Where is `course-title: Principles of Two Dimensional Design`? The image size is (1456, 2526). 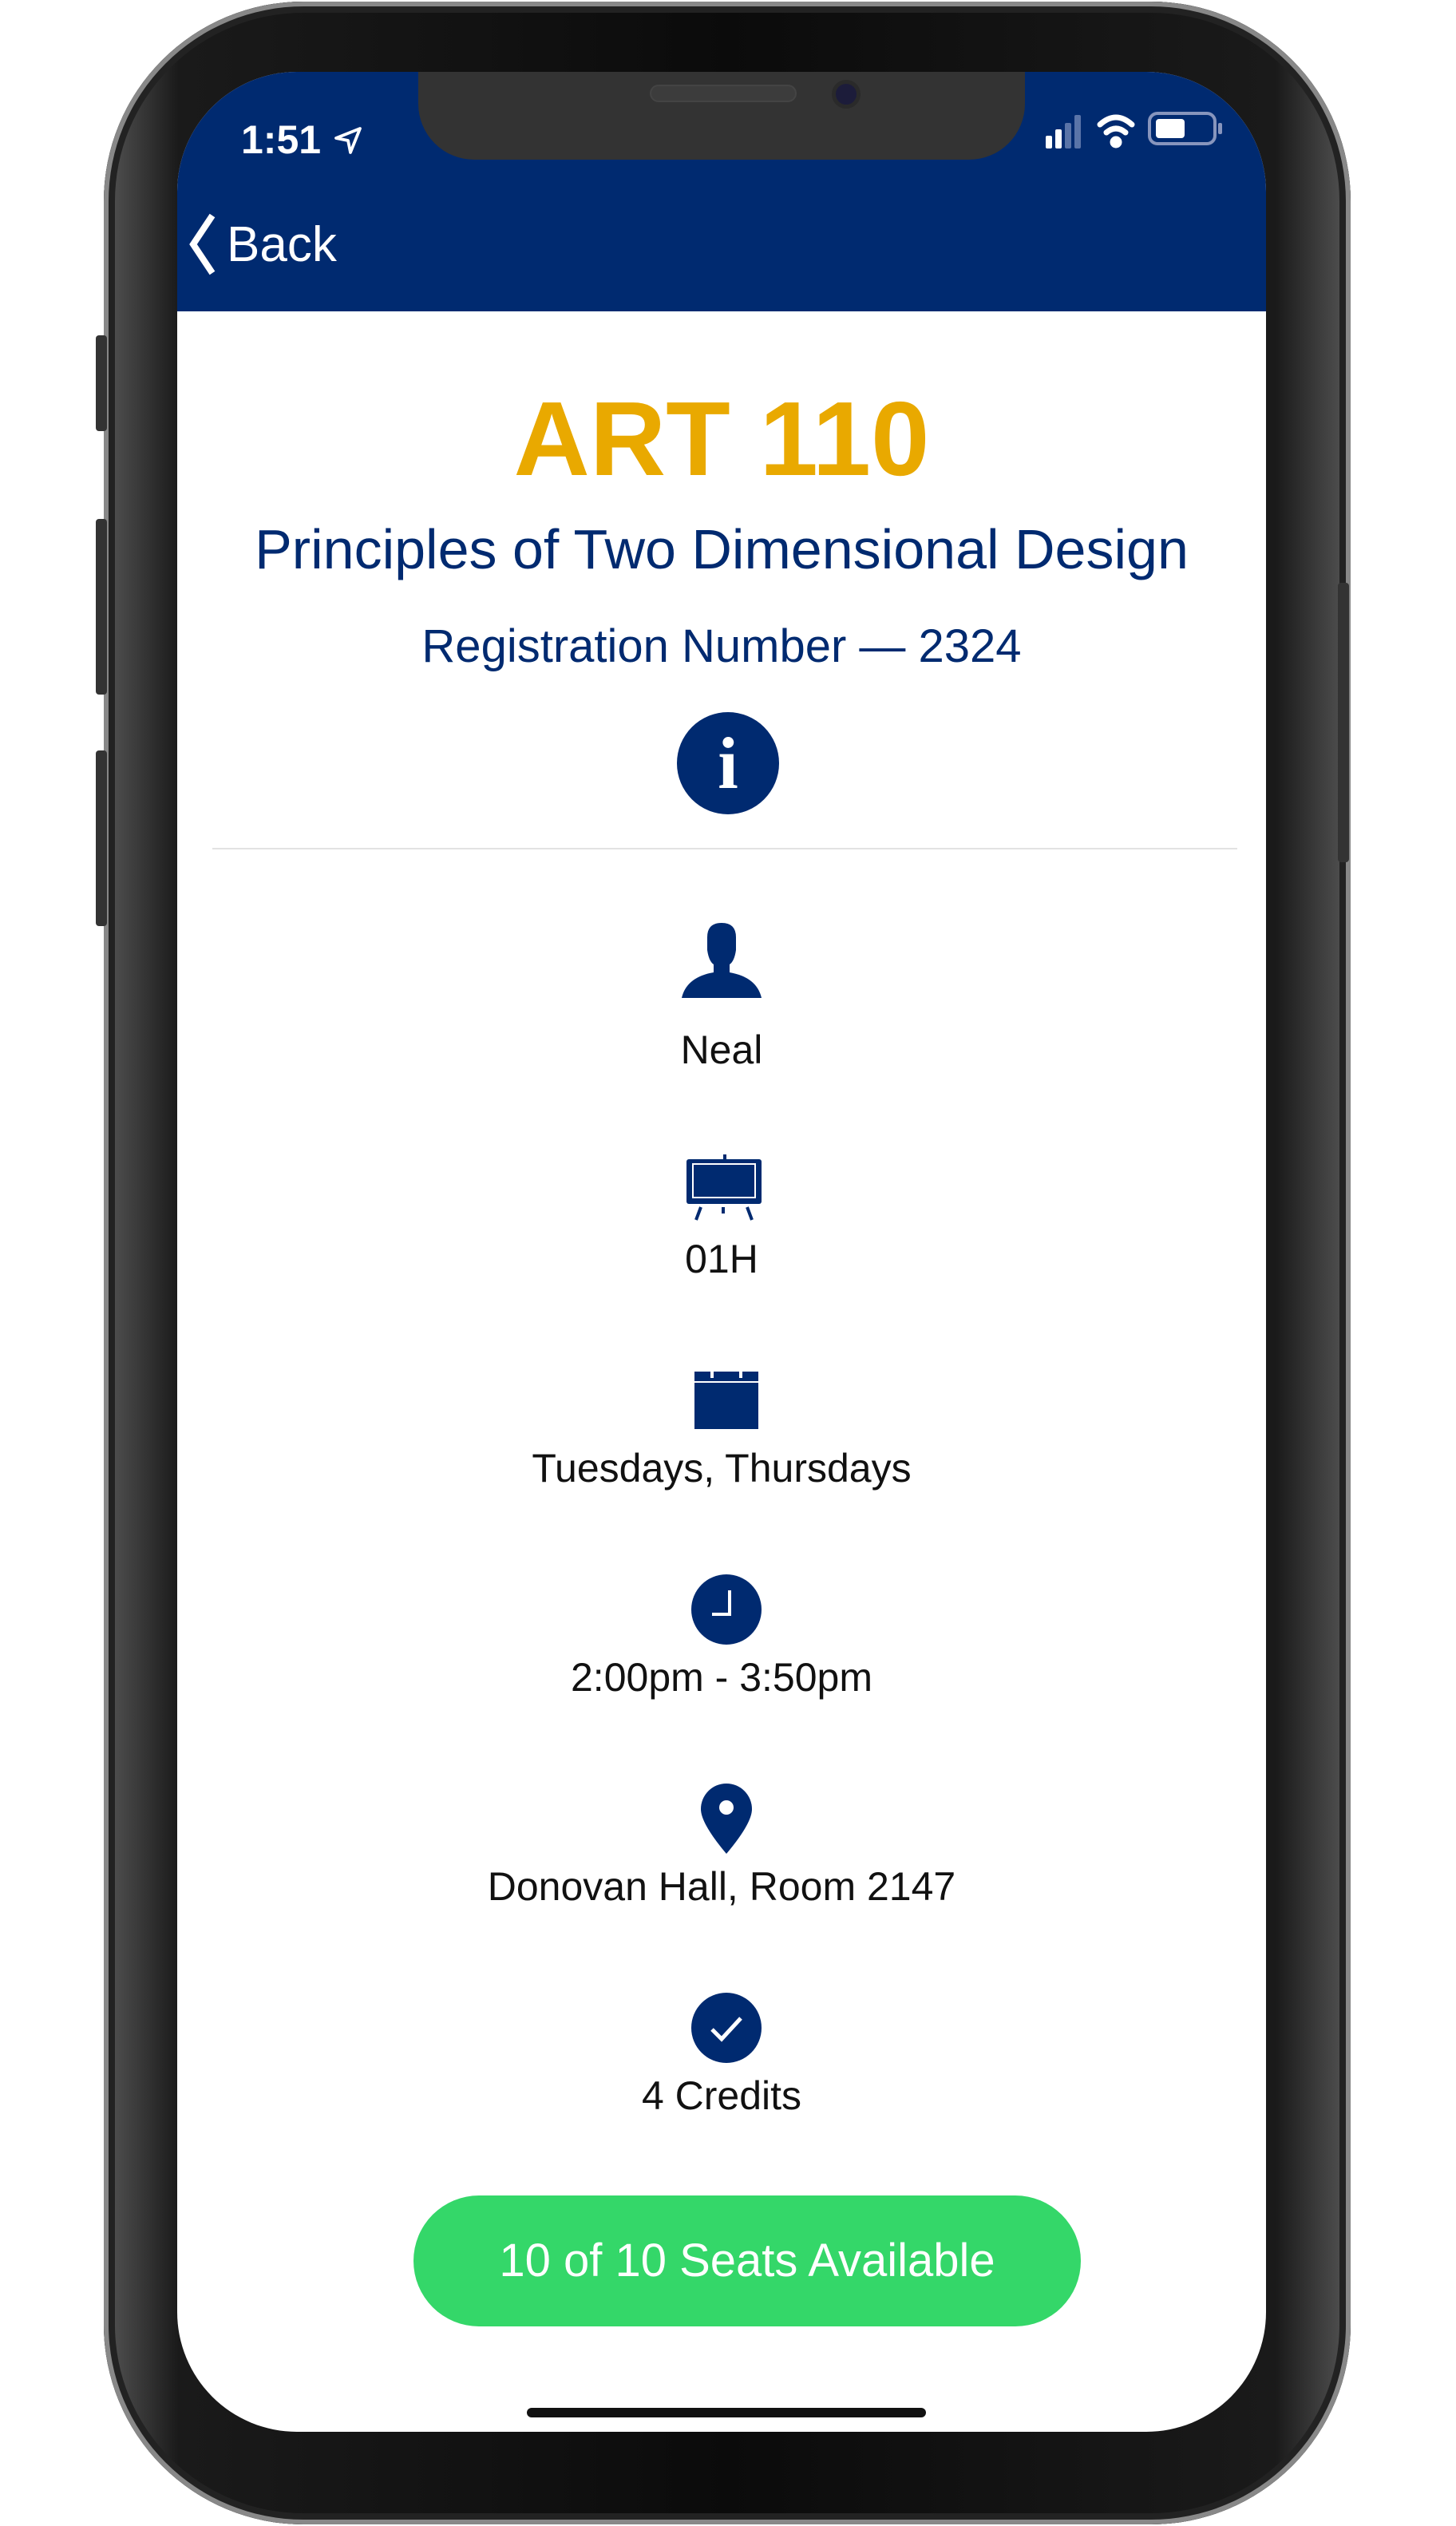
course-title: Principles of Two Dimensional Design is located at coordinates (722, 549).